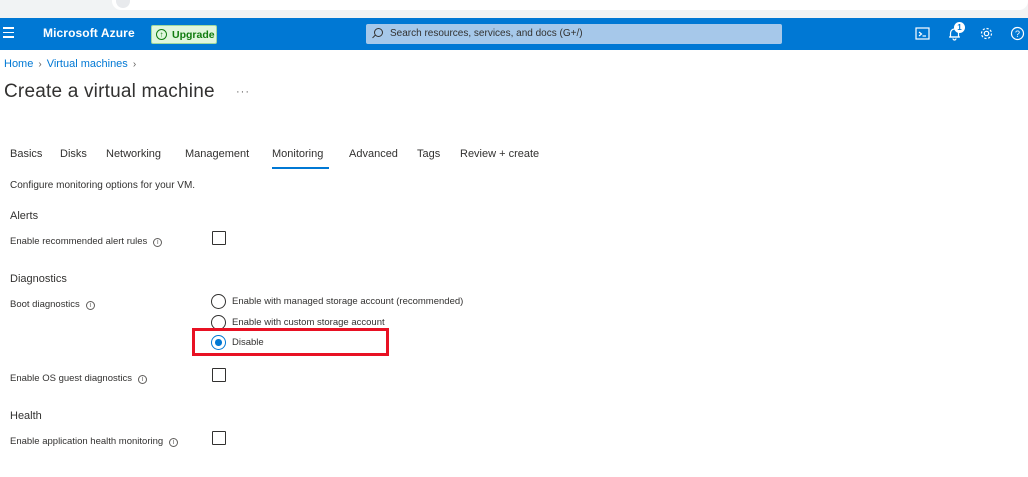 Image resolution: width=1028 pixels, height=477 pixels. I want to click on recommended-alert-rules-text: Enable recommended alert rules, so click(79, 241).